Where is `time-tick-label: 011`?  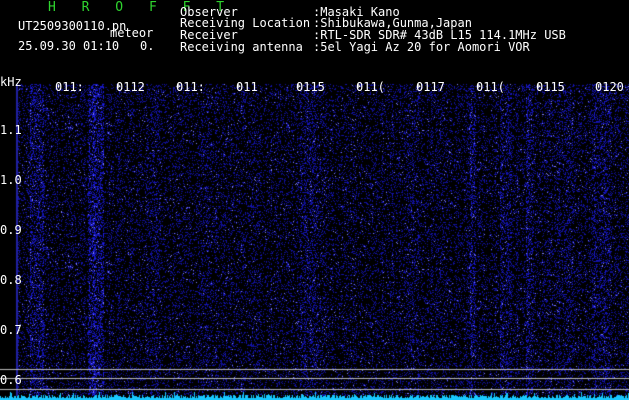
time-tick-label: 011 is located at coordinates (247, 87).